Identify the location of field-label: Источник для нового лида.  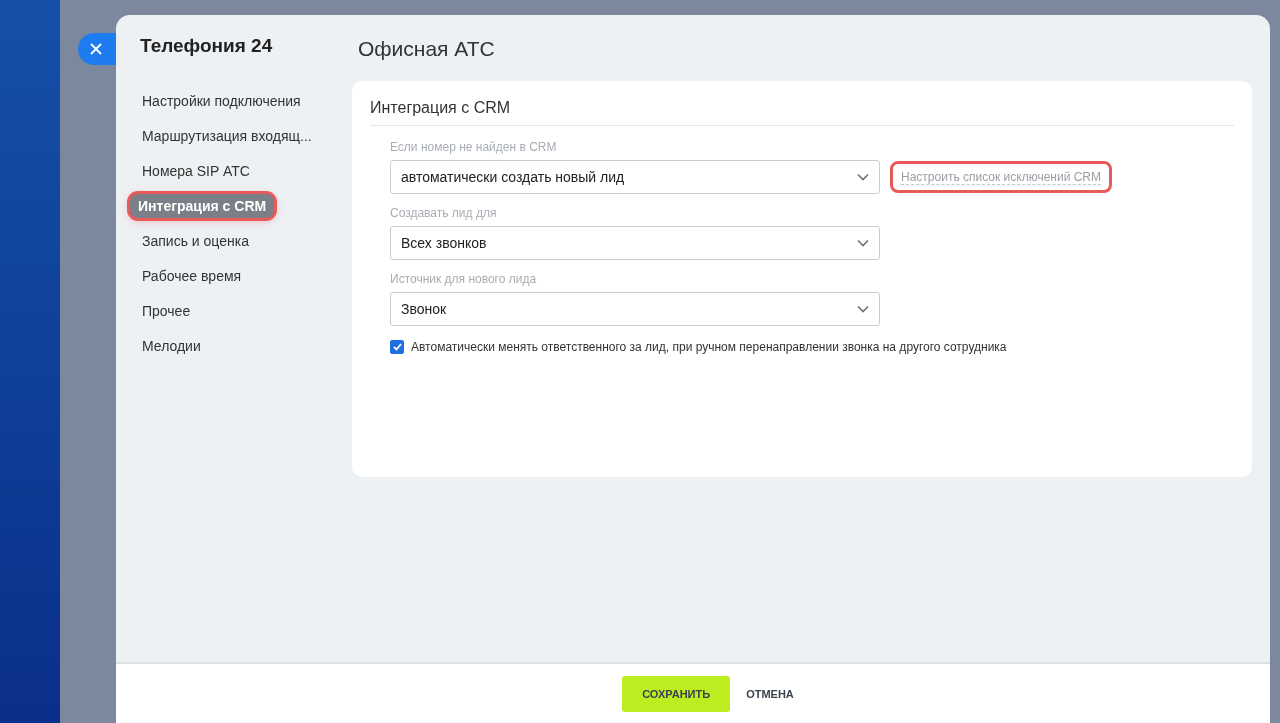
(464, 279).